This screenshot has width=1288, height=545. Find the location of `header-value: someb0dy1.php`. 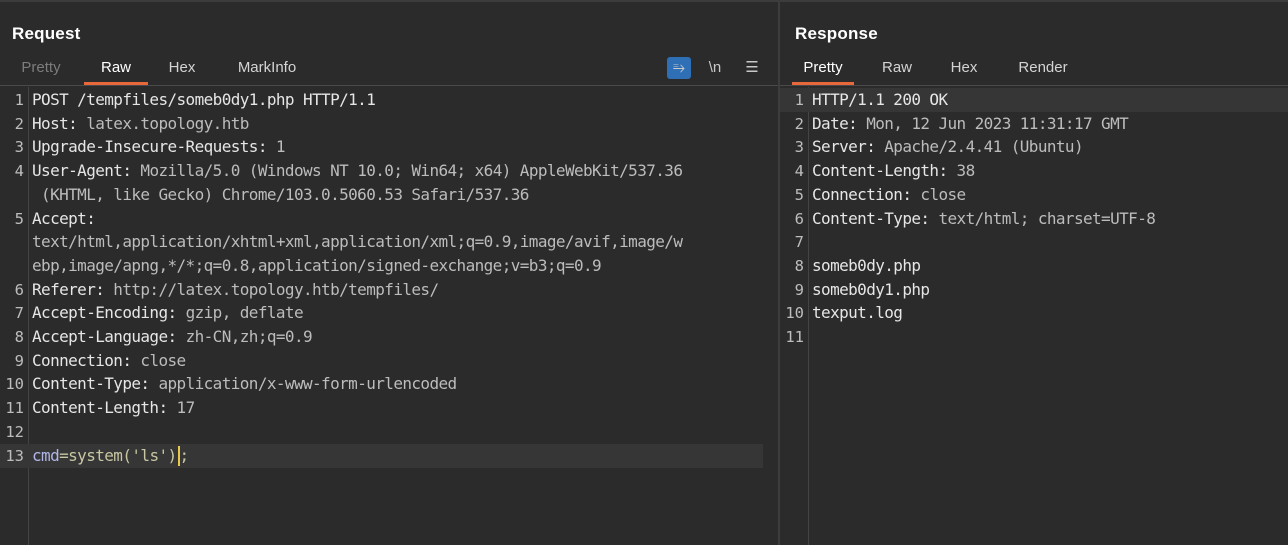

header-value: someb0dy1.php is located at coordinates (871, 289).